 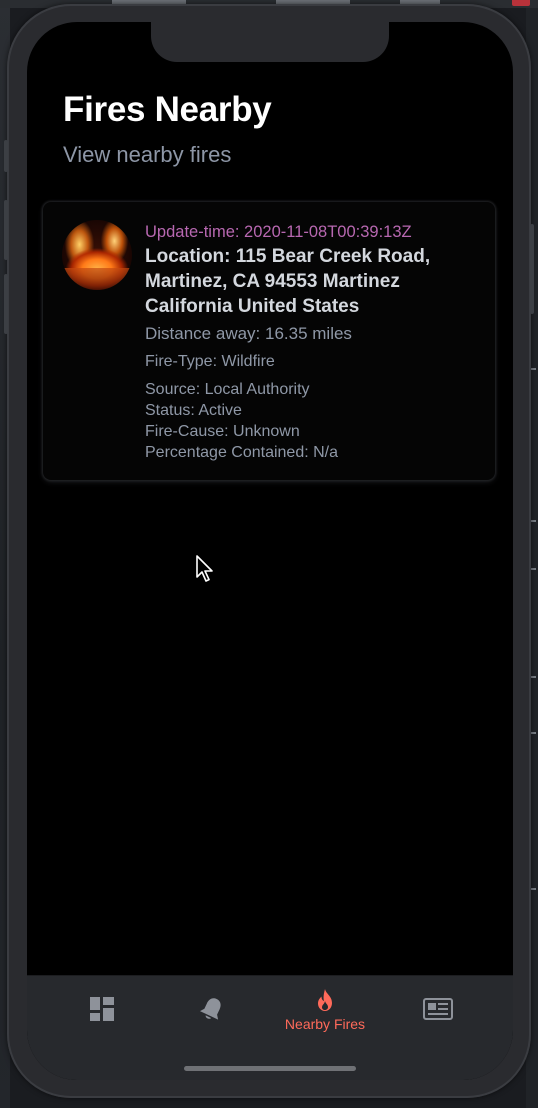 I want to click on page-subtitle: View nearby fires, so click(x=147, y=154).